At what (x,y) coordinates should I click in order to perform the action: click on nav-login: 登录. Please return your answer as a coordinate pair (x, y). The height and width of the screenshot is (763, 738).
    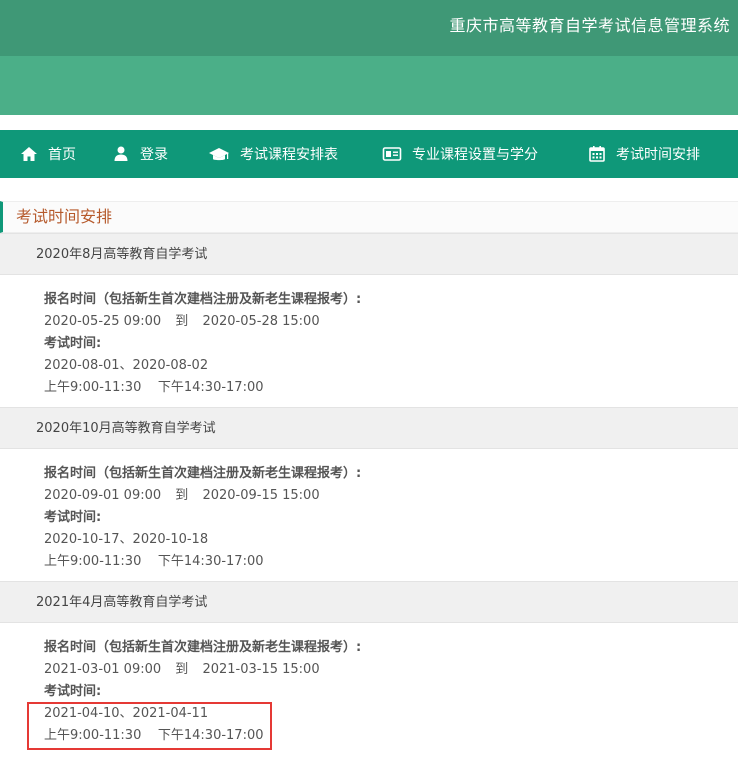
    Looking at the image, I should click on (140, 154).